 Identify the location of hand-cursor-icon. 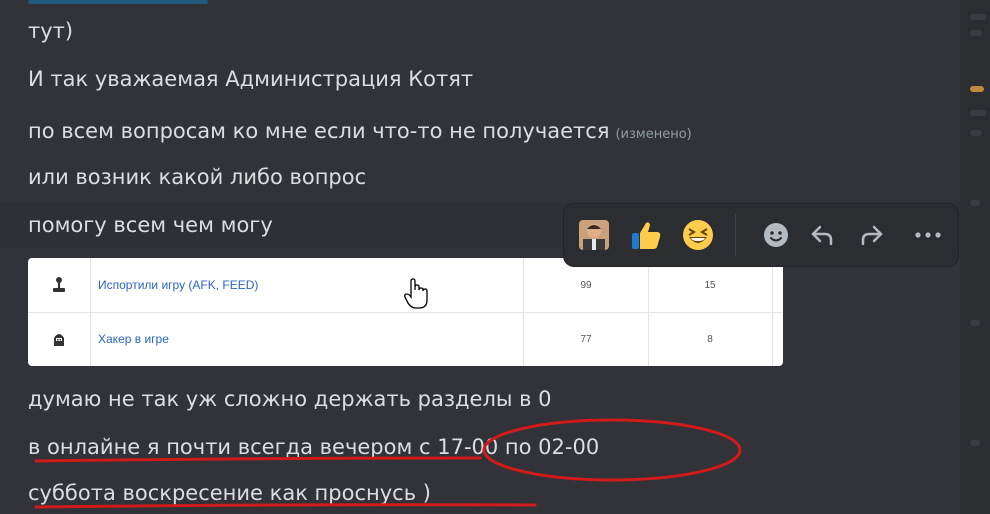
(416, 296).